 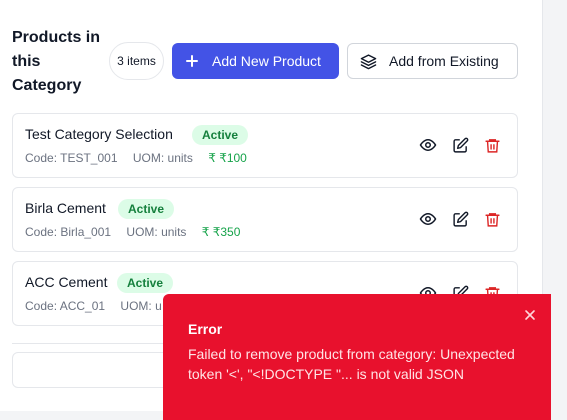 What do you see at coordinates (136, 61) in the screenshot?
I see `item-count-badge: 3 items` at bounding box center [136, 61].